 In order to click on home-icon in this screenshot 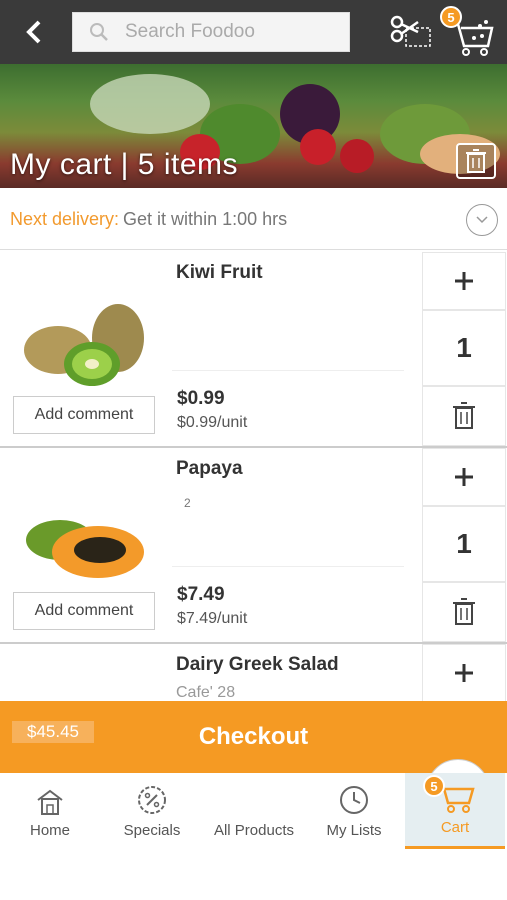, I will do `click(50, 802)`.